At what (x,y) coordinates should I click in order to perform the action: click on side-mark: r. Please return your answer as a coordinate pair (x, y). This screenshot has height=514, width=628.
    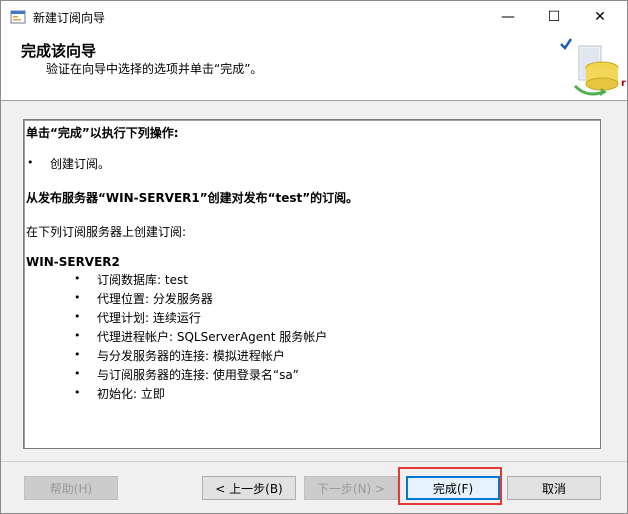
    Looking at the image, I should click on (623, 83).